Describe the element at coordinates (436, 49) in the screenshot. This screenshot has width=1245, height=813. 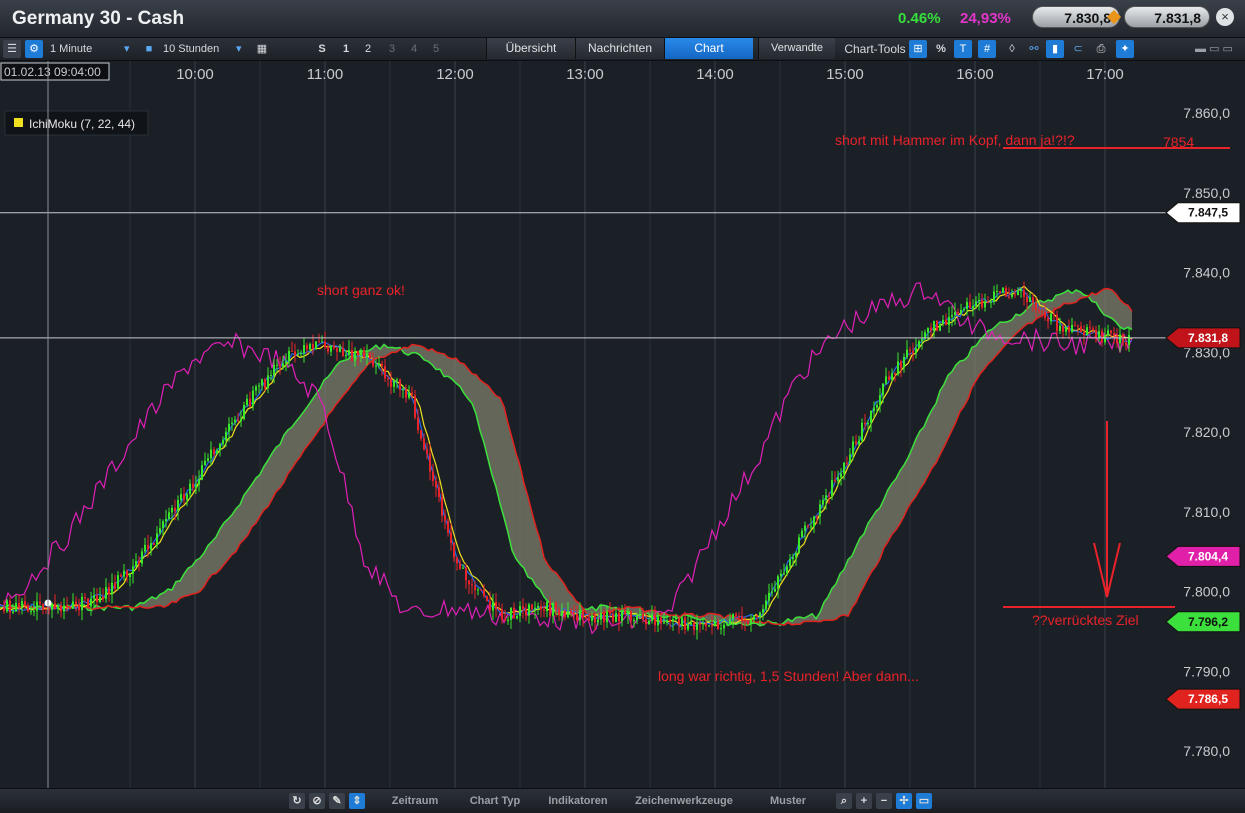
I see `chart-count-5: 5` at that location.